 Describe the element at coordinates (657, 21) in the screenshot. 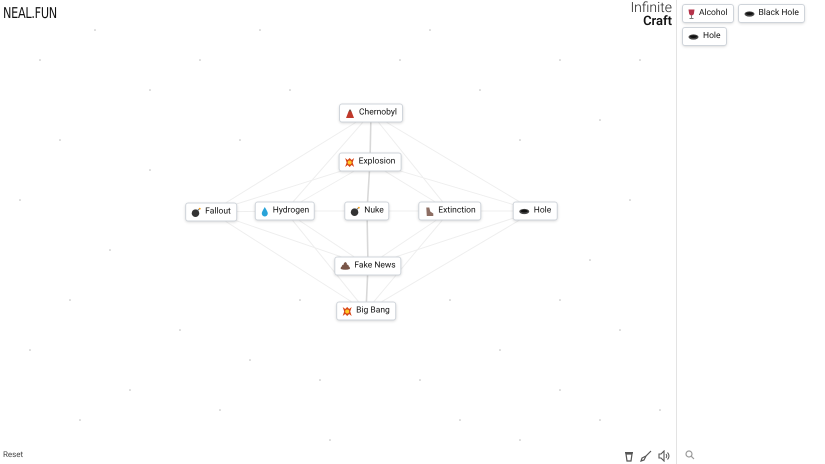

I see `app-subtitle: Craft` at that location.